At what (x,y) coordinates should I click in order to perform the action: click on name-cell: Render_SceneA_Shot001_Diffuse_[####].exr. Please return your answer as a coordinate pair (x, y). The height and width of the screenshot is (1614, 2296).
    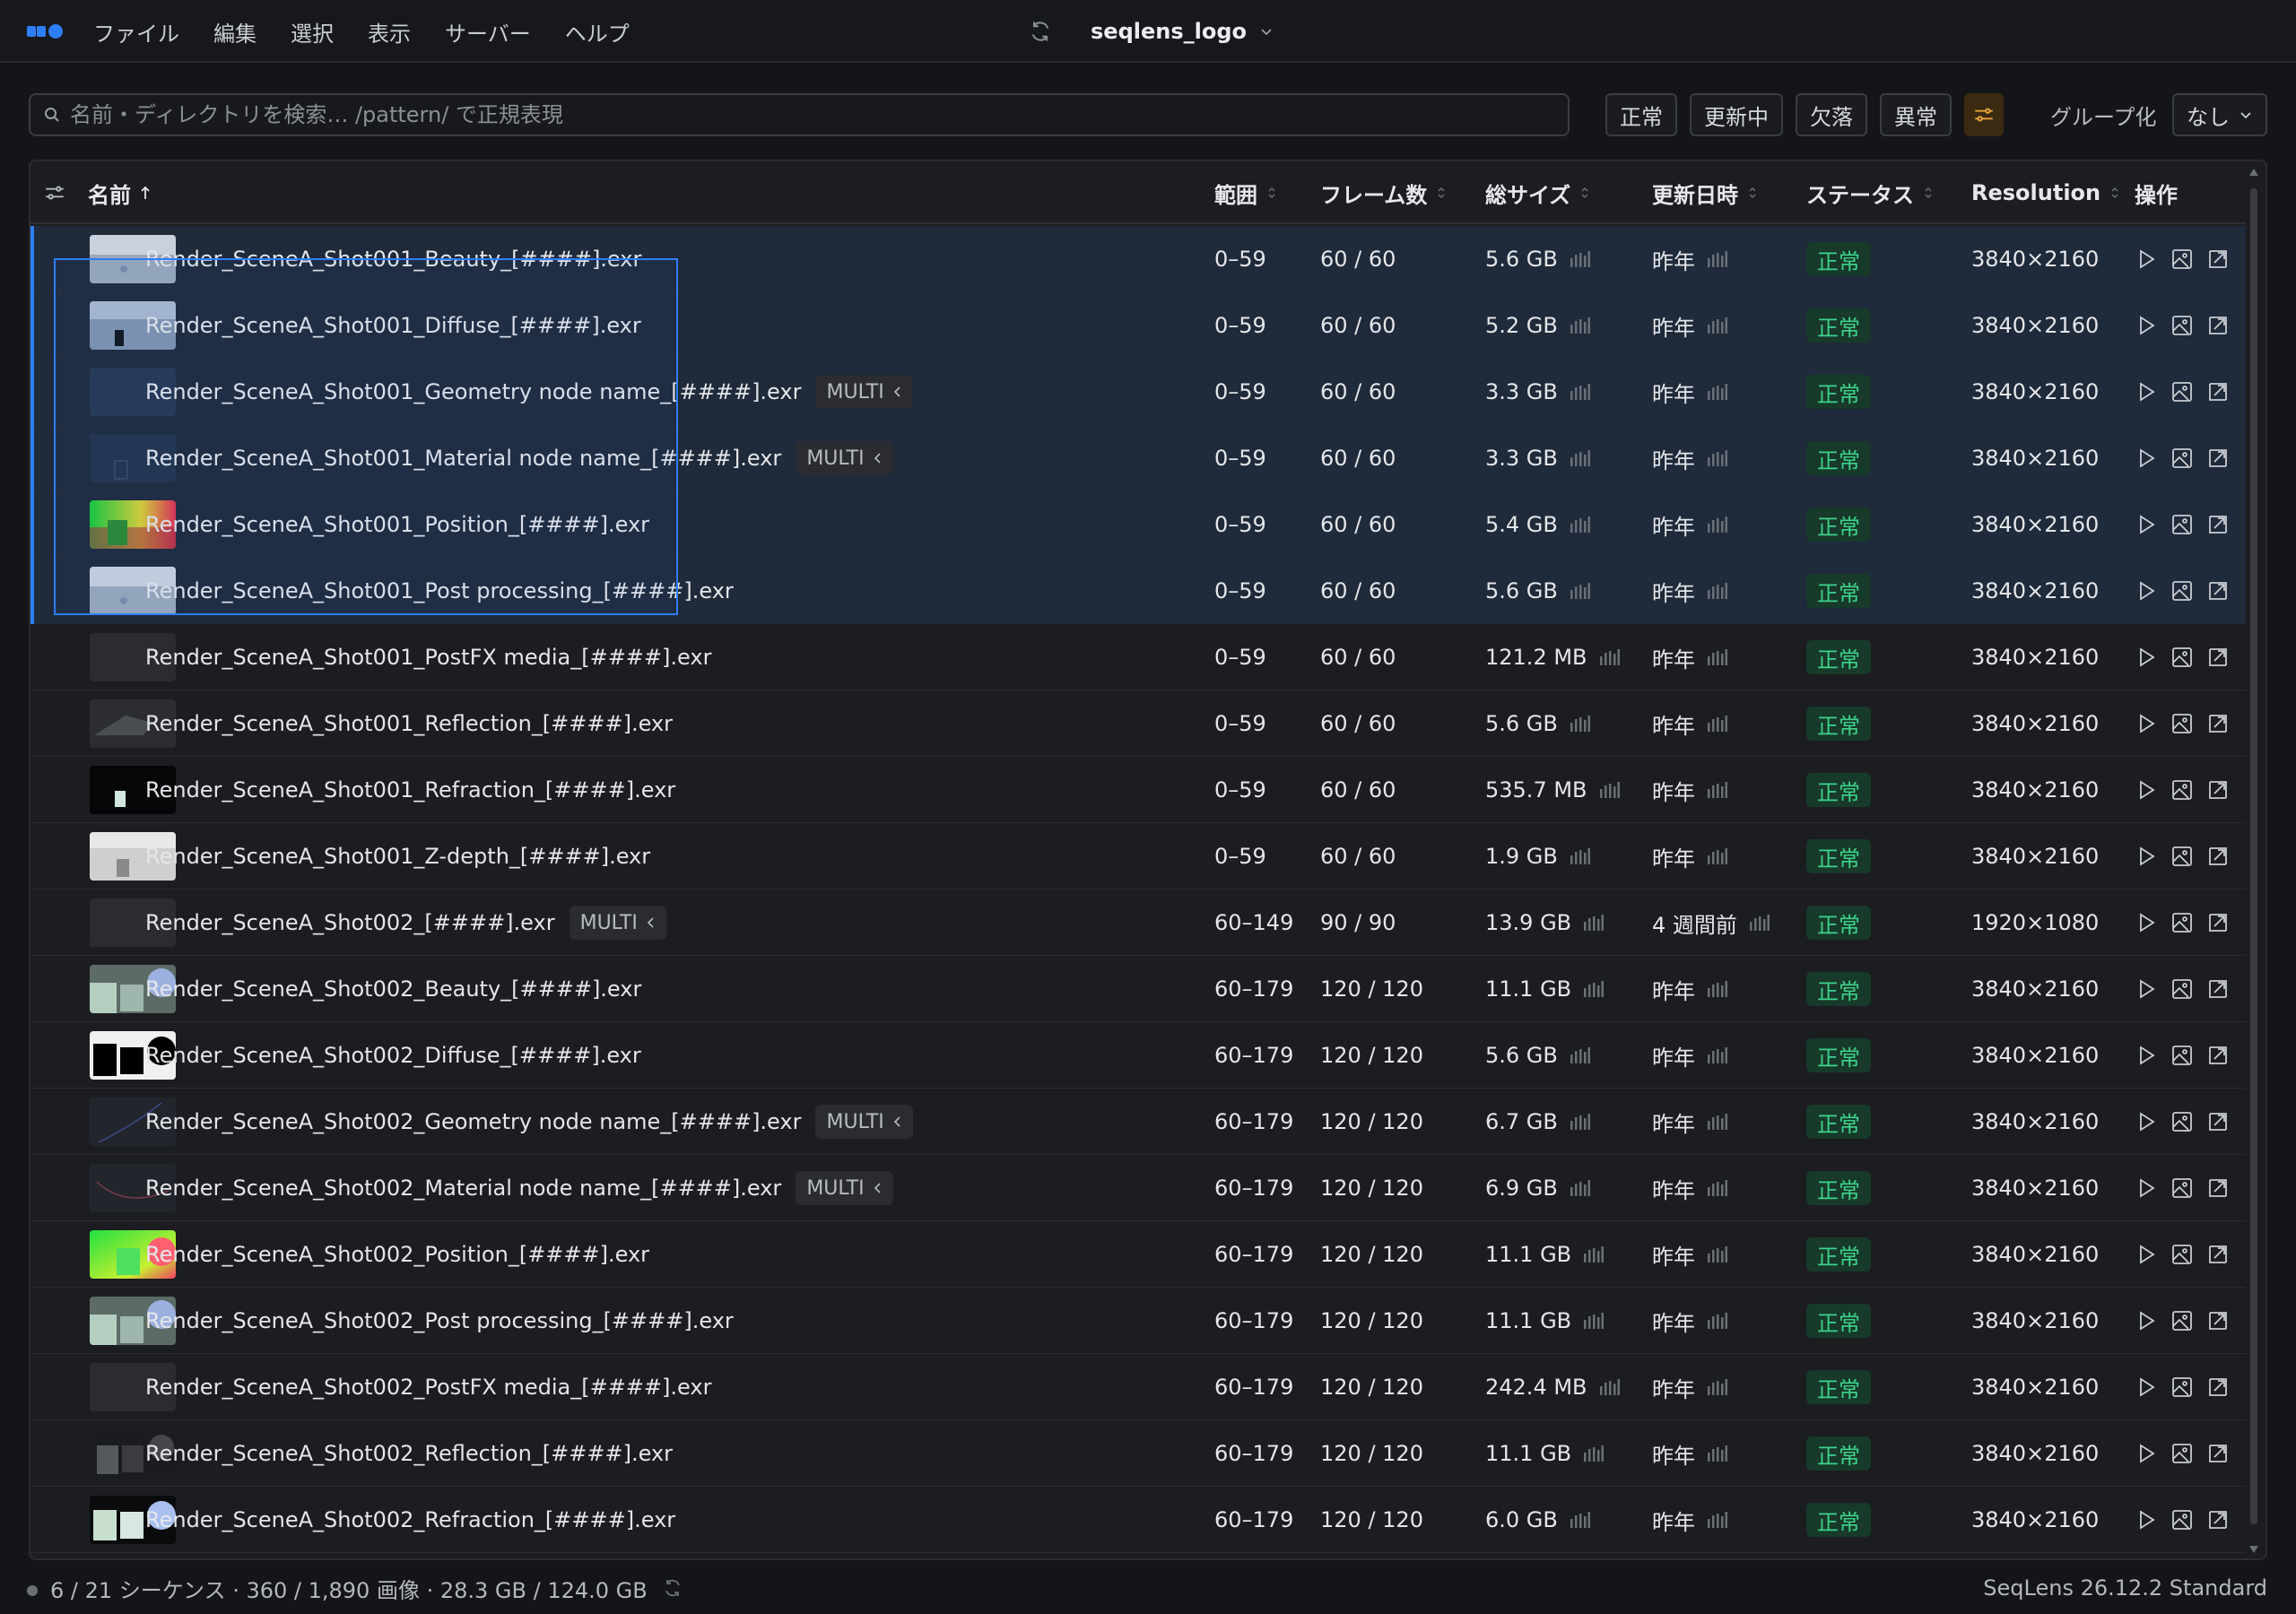
    Looking at the image, I should click on (393, 325).